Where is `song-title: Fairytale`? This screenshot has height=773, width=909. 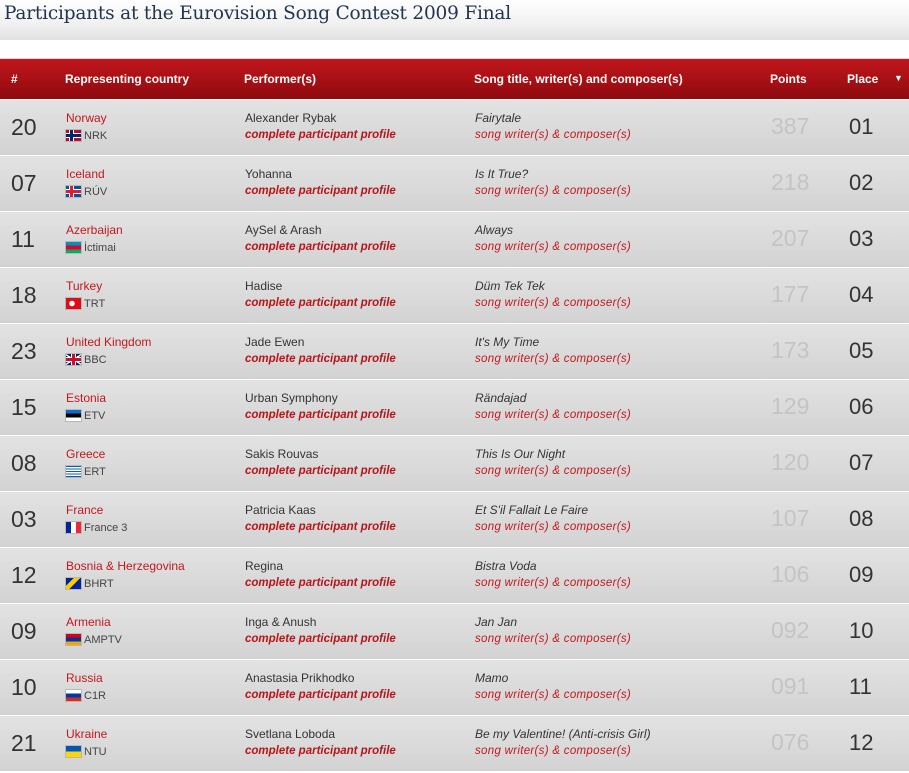 song-title: Fairytale is located at coordinates (498, 118).